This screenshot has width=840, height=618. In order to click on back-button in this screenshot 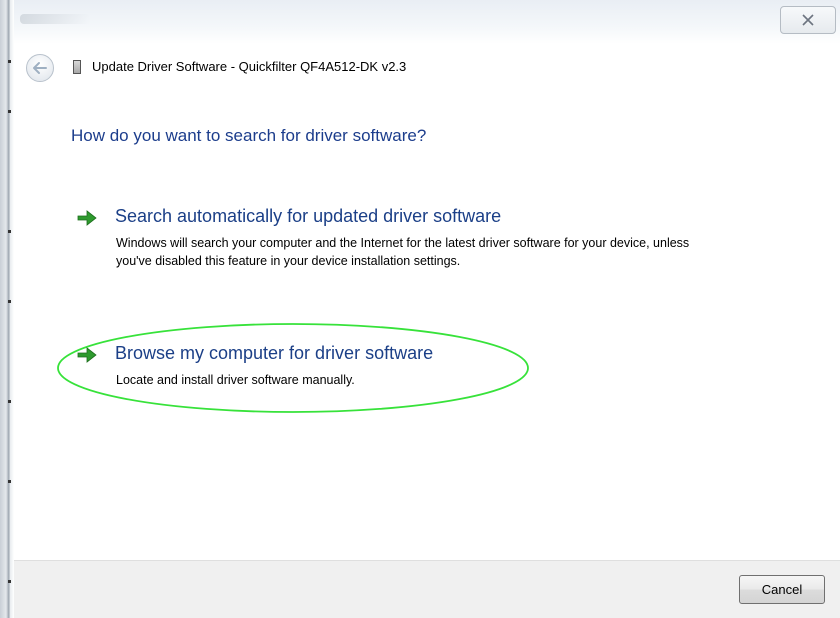, I will do `click(40, 68)`.